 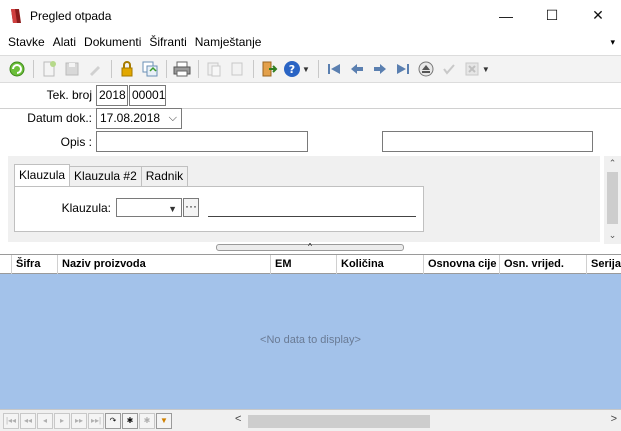 I want to click on nav-insert-icon: ✱, so click(x=130, y=420).